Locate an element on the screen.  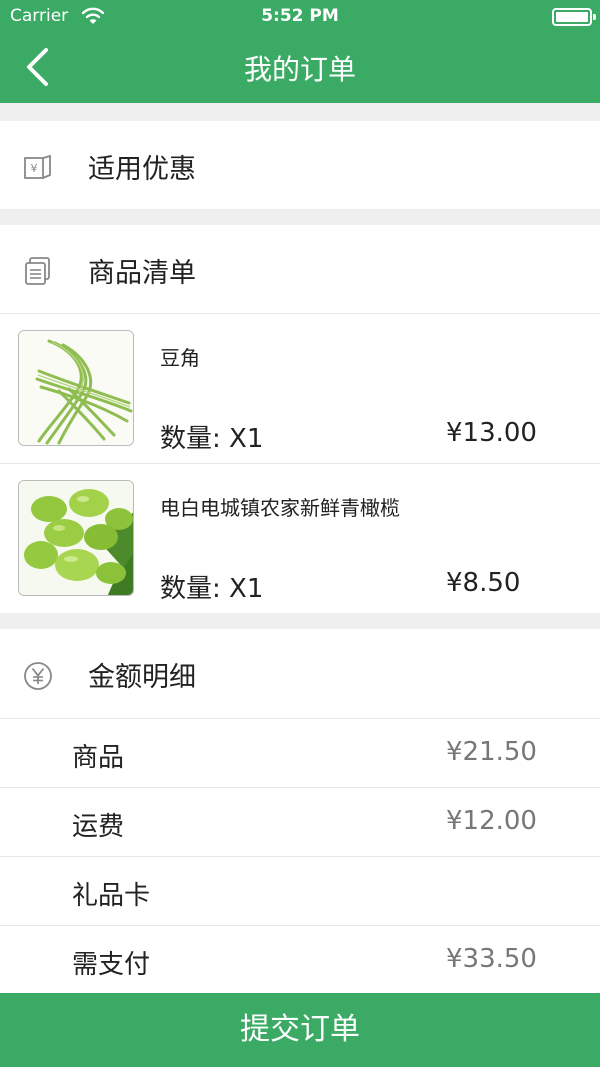
submit-order-button: 提交订单 is located at coordinates (300, 1030).